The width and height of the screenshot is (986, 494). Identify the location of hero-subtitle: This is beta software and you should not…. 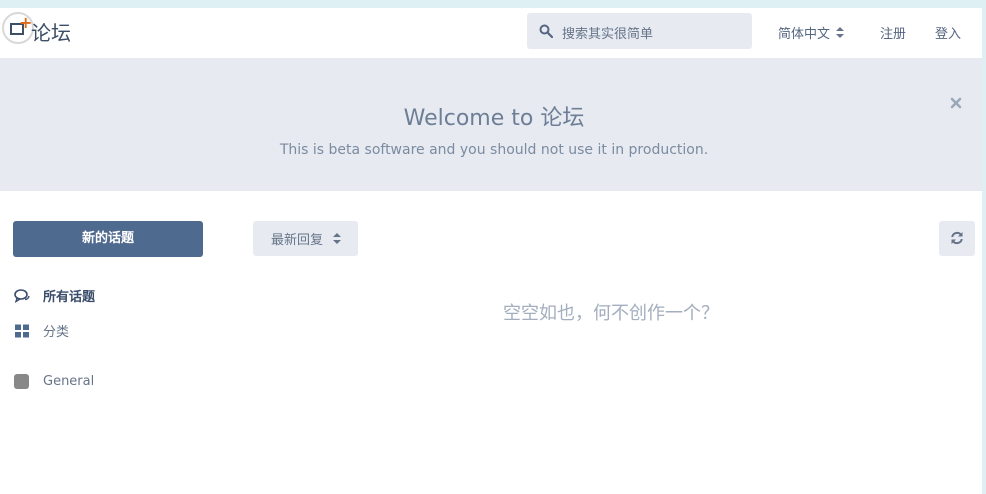
(494, 150).